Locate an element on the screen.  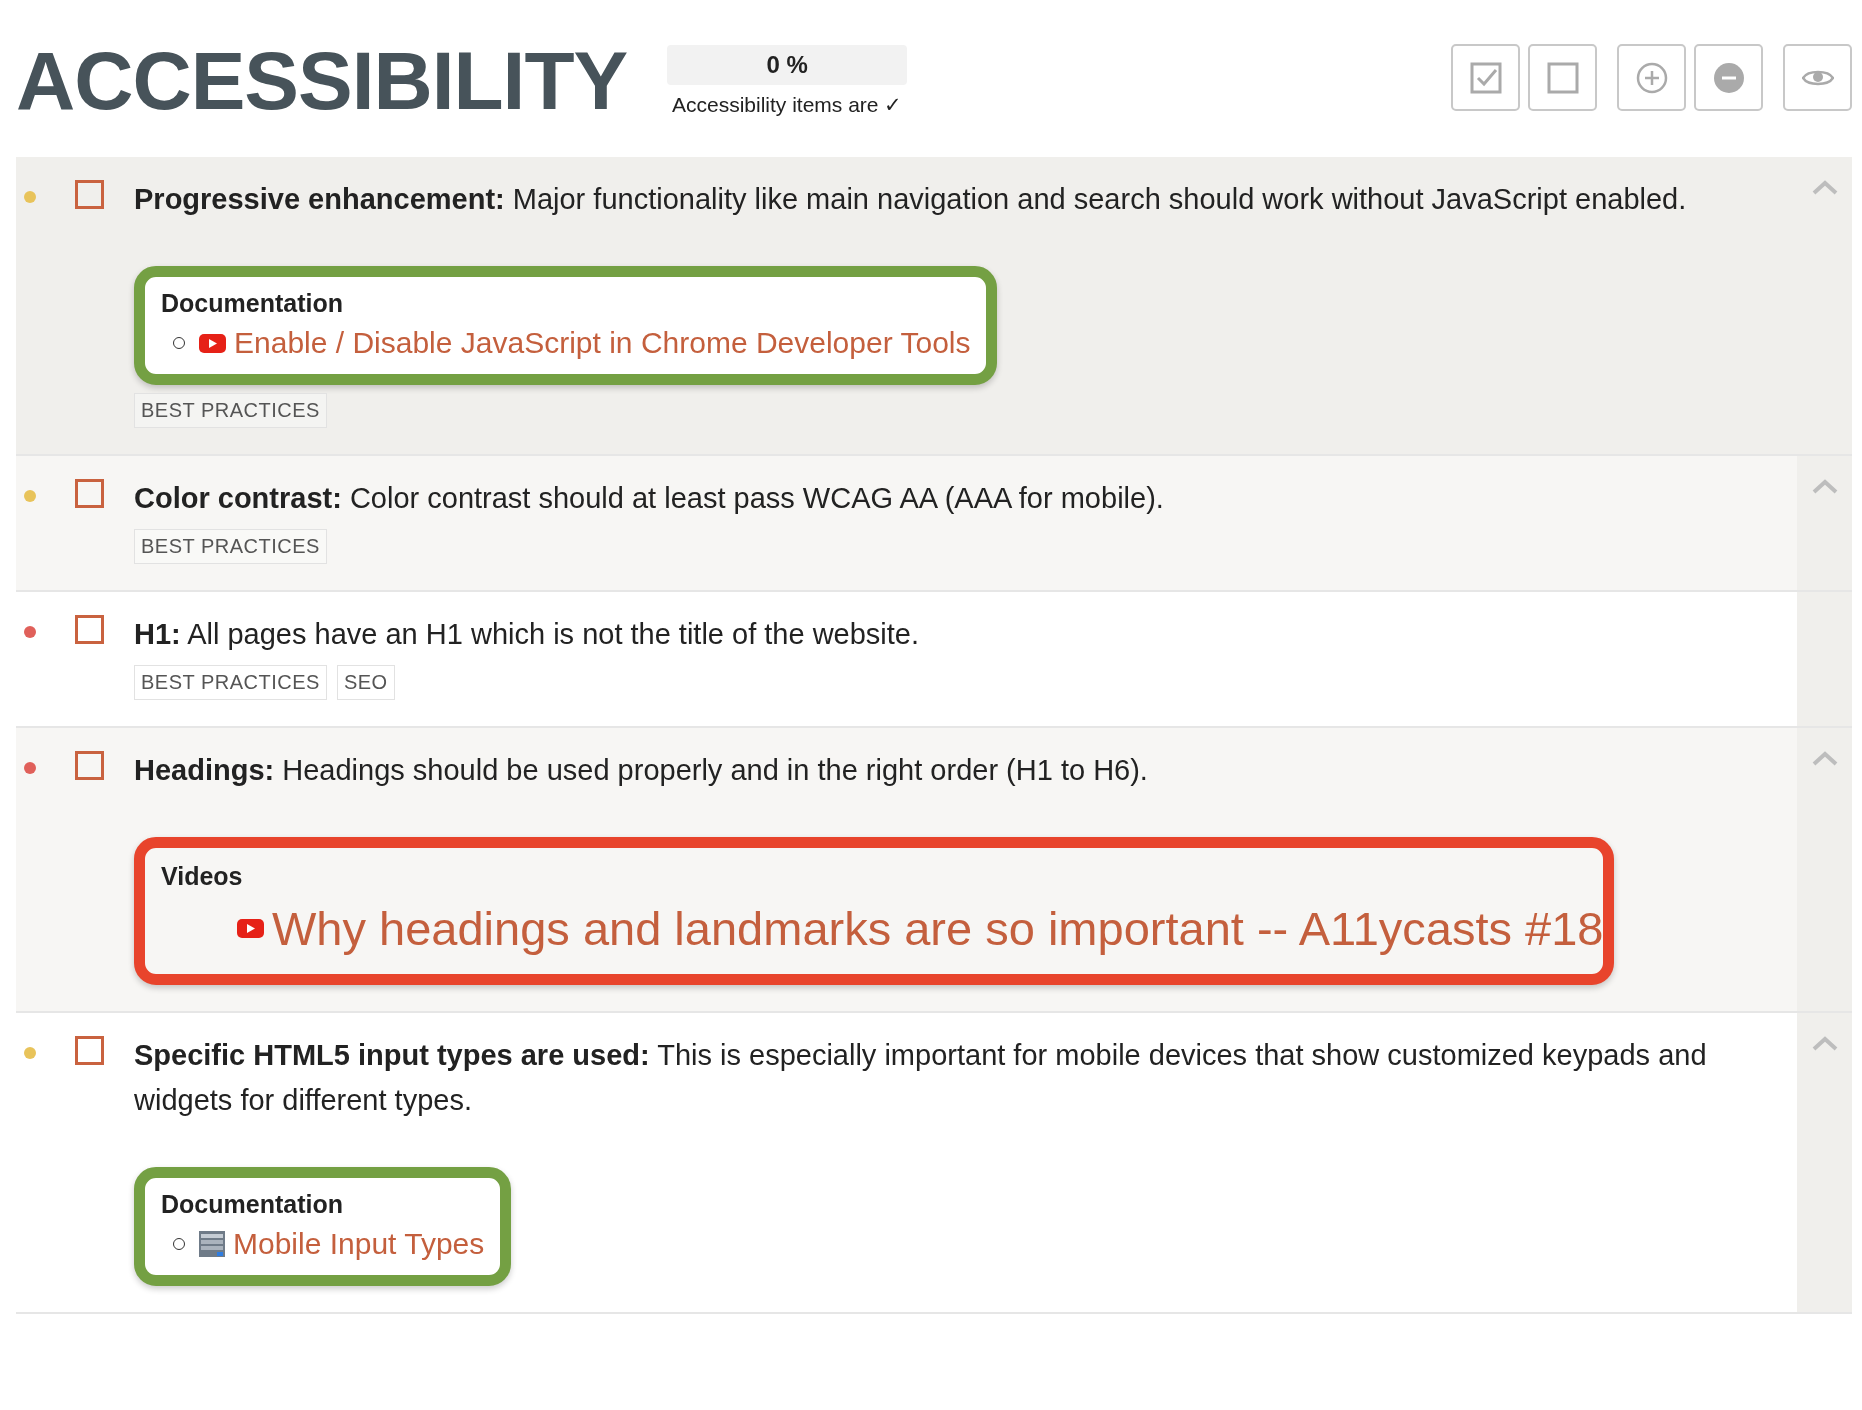
resource-heading: Videos is located at coordinates (202, 876).